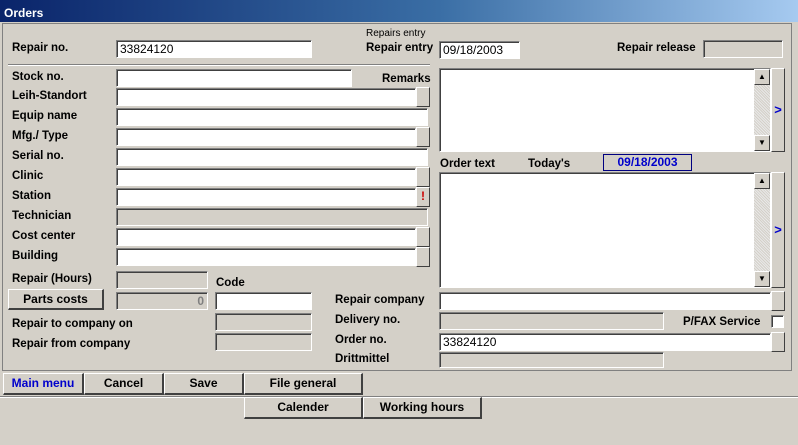 Image resolution: width=798 pixels, height=445 pixels. I want to click on mfg-type-dropdown-button, so click(423, 137).